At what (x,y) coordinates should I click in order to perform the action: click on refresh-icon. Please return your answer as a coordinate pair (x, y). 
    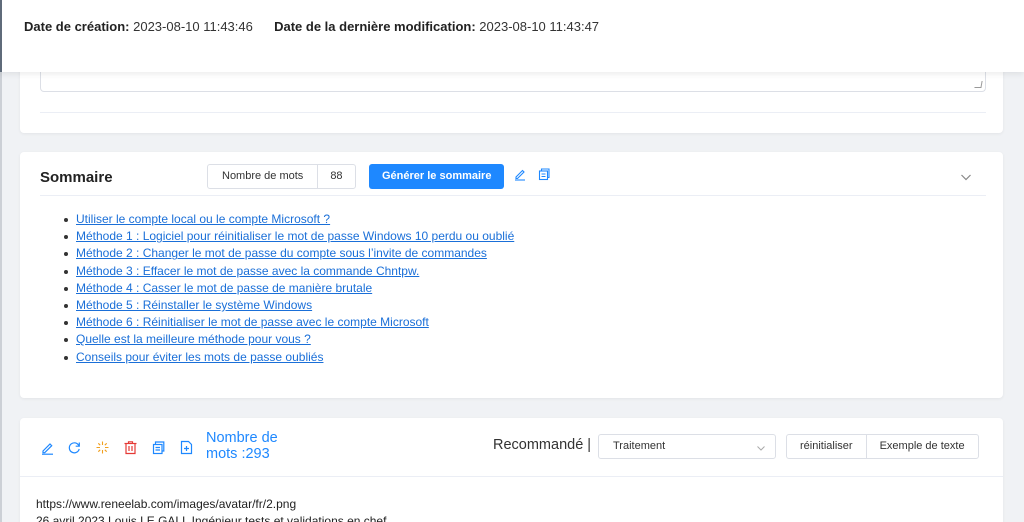
    Looking at the image, I should click on (74, 447).